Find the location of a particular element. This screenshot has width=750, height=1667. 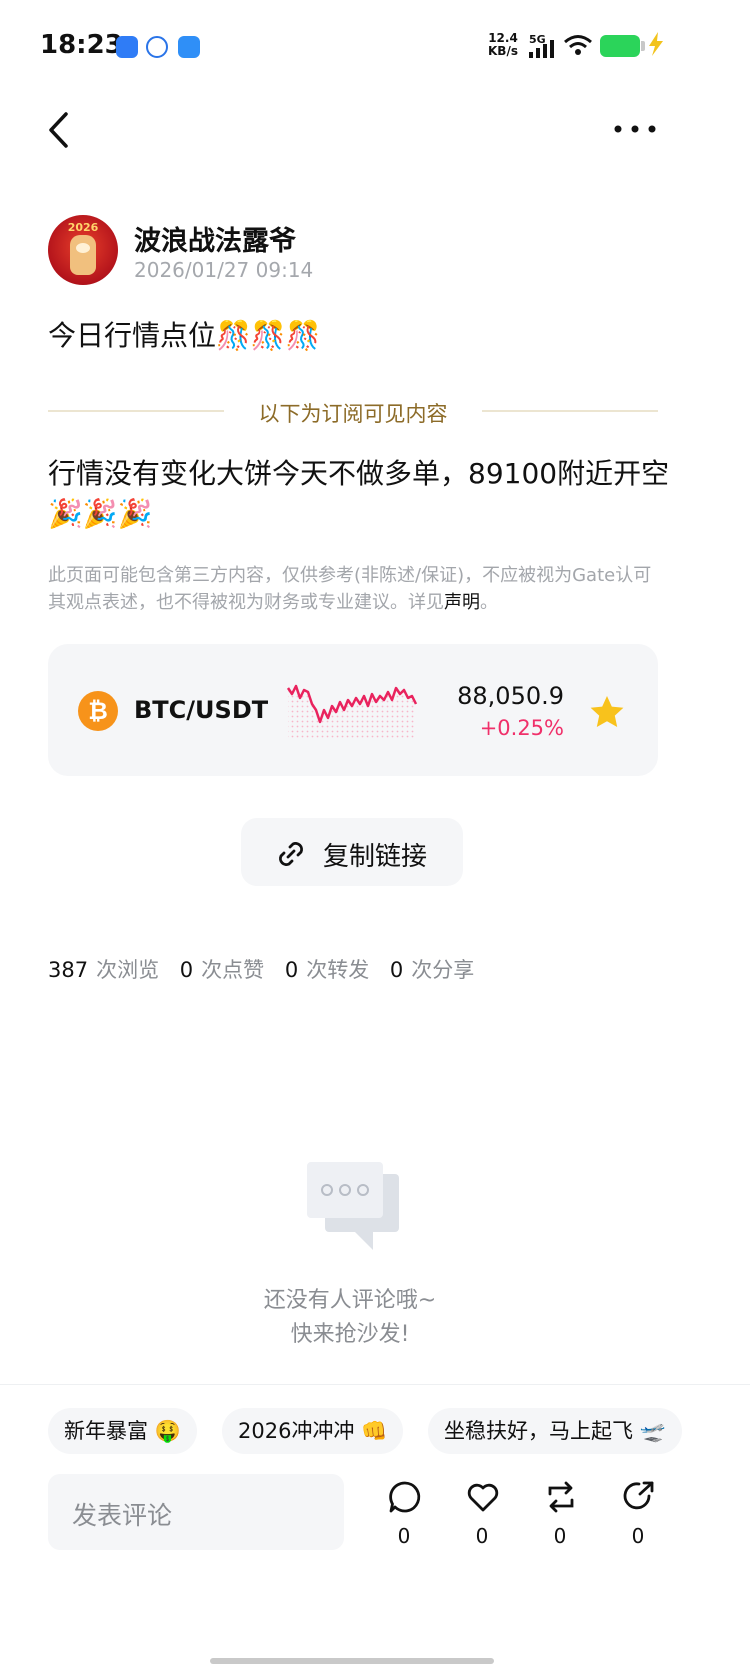

battery-tip is located at coordinates (643, 46).